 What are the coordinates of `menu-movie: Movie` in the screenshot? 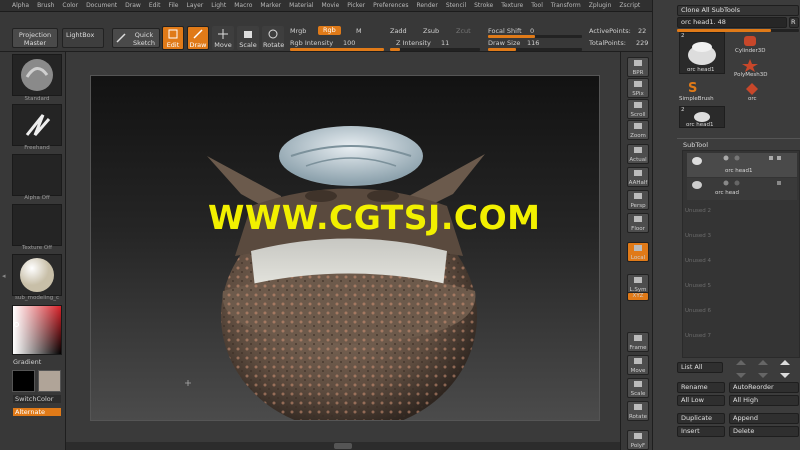 It's located at (331, 5).